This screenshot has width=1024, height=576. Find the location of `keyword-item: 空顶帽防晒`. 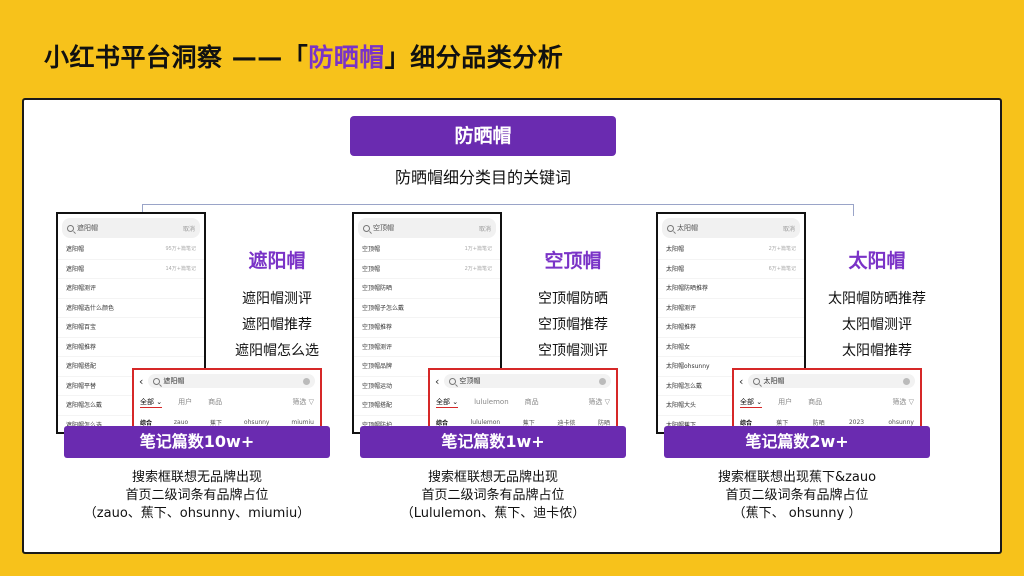

keyword-item: 空顶帽防晒 is located at coordinates (573, 299).